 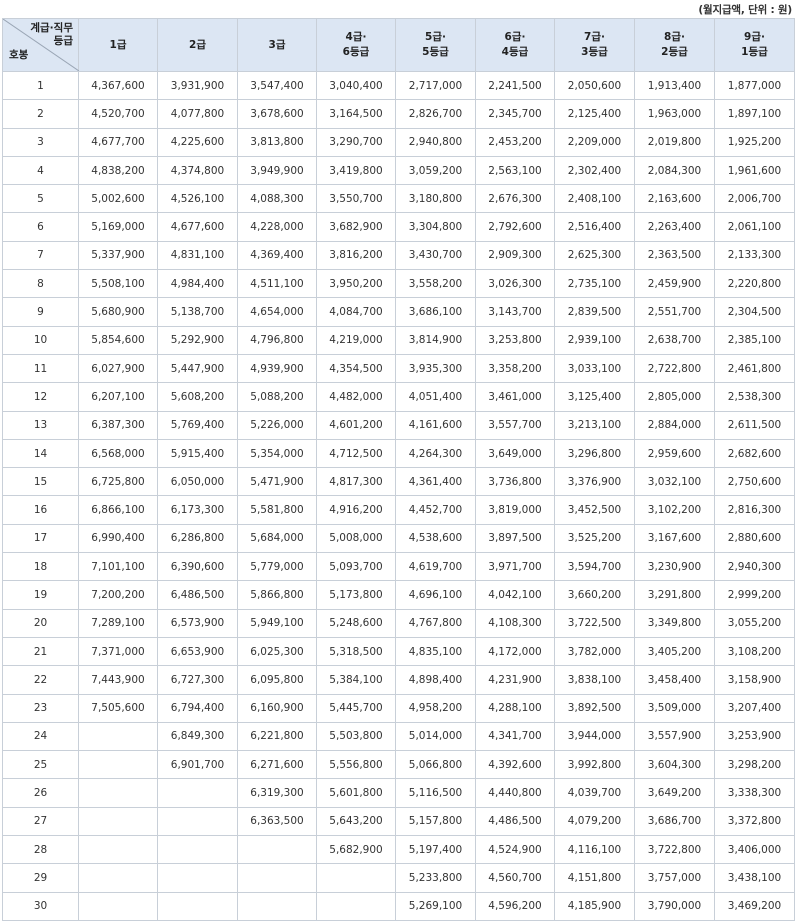 What do you see at coordinates (435, 680) in the screenshot?
I see `salary-cell: 4,898,400` at bounding box center [435, 680].